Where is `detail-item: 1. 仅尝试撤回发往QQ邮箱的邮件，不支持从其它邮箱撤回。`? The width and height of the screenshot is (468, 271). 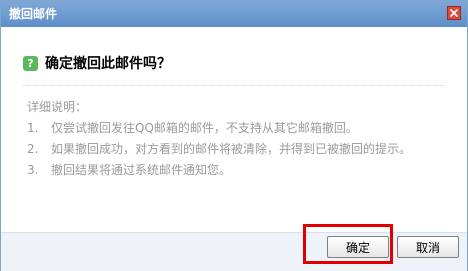
detail-item: 1. 仅尝试撤回发往QQ邮箱的邮件，不支持从其它邮箱撤回。 is located at coordinates (219, 128).